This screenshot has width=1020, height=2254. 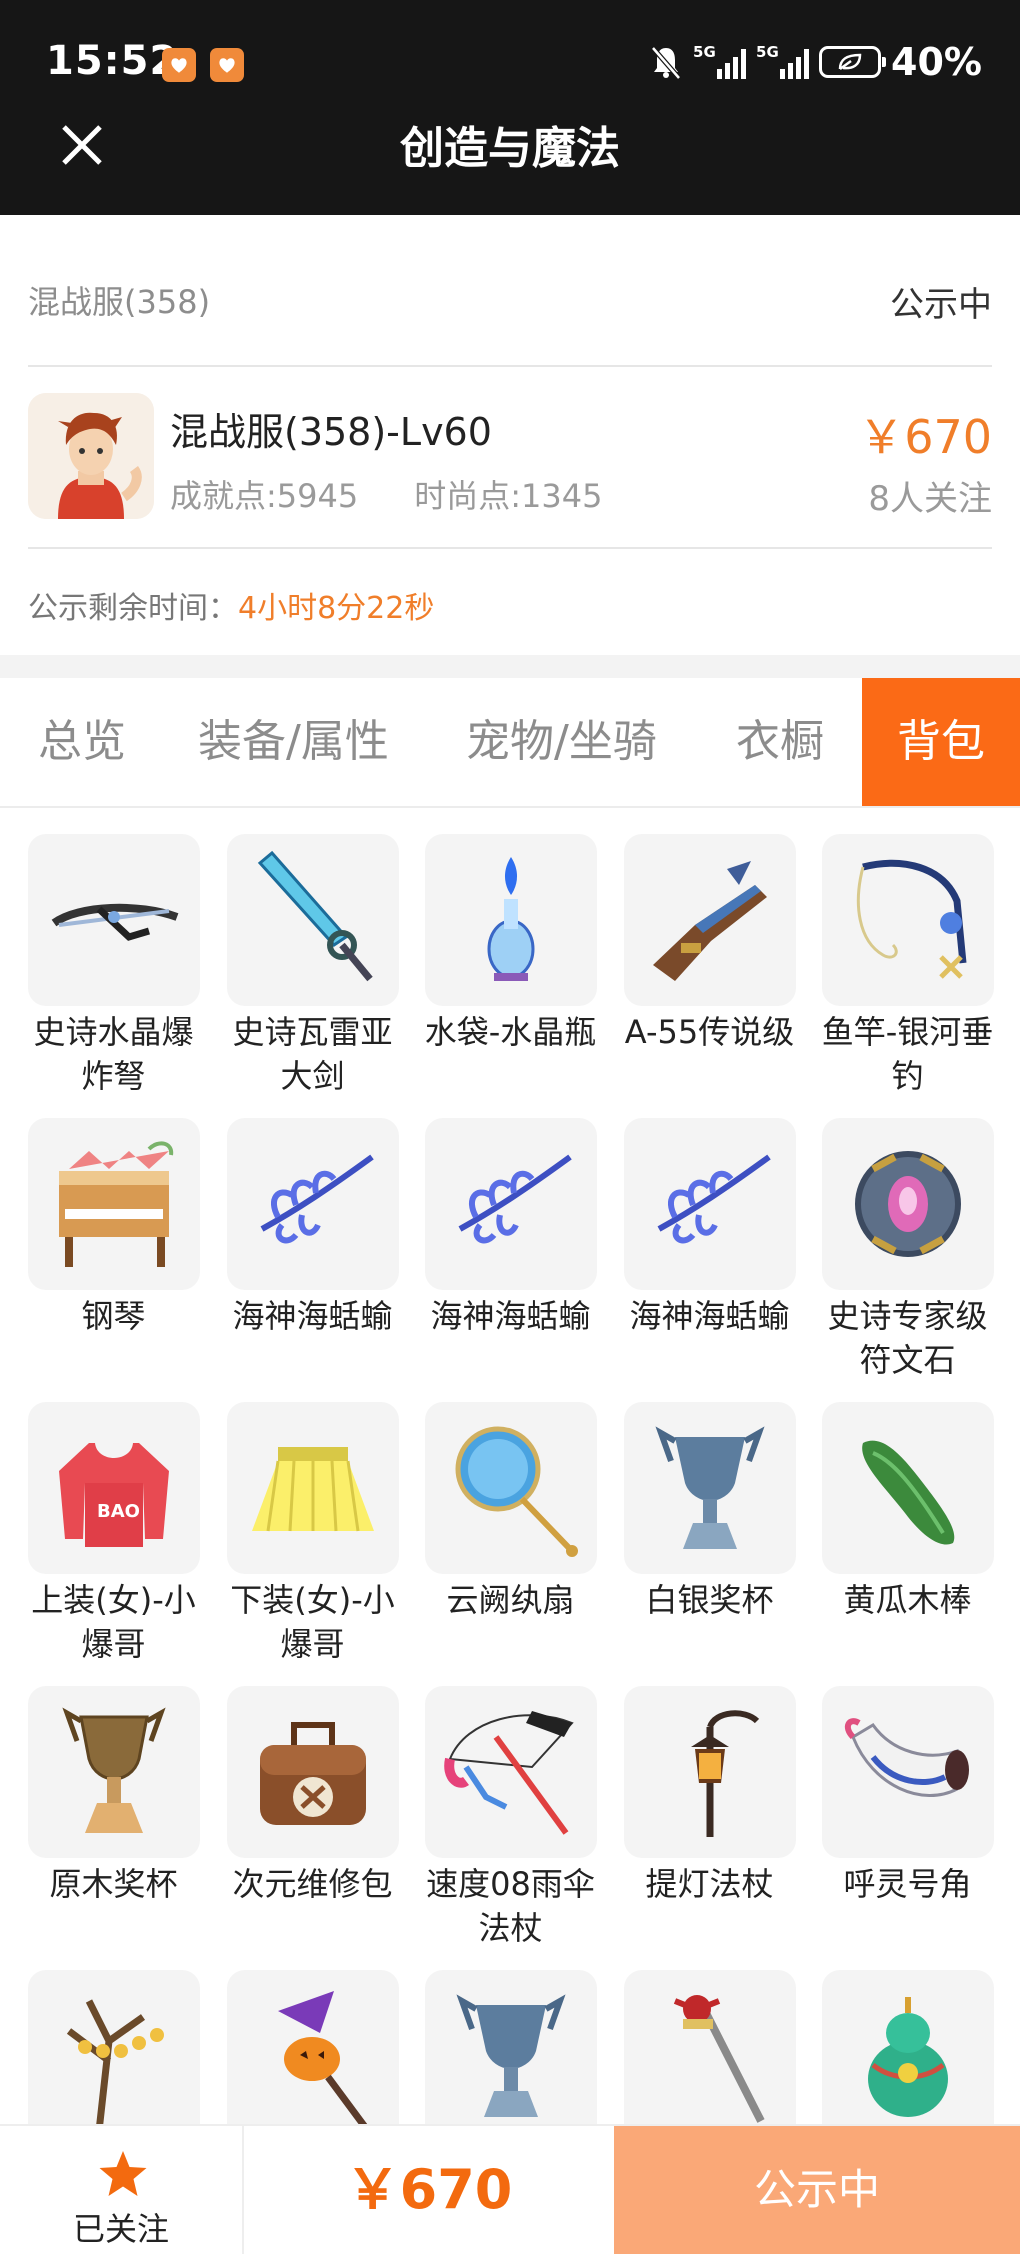 I want to click on tab-equipment: 装备/属性, so click(x=293, y=742).